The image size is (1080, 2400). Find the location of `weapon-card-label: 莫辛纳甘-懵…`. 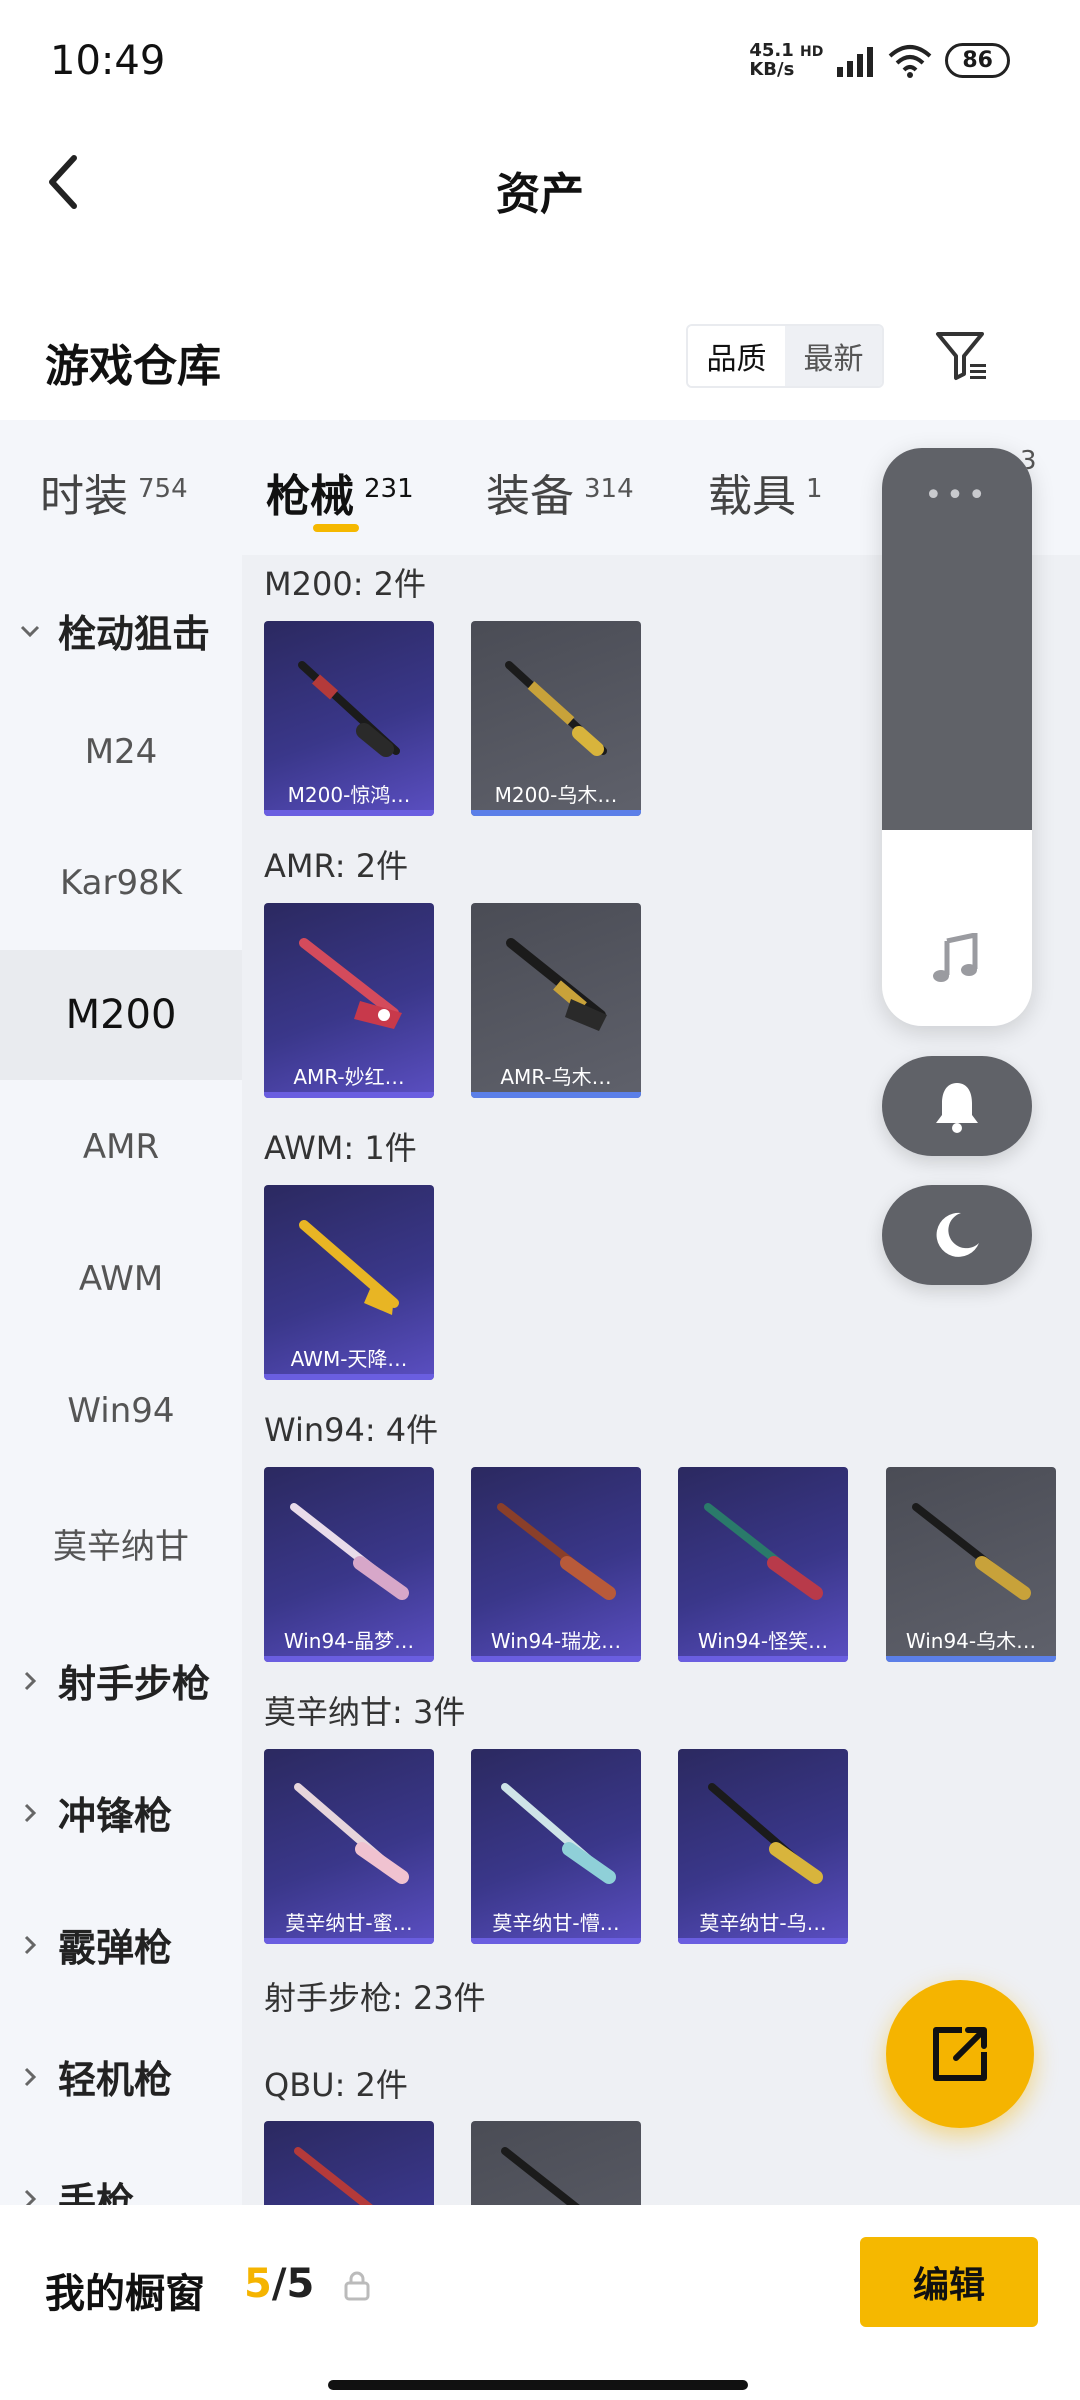

weapon-card-label: 莫辛纳甘-懵… is located at coordinates (556, 1923).